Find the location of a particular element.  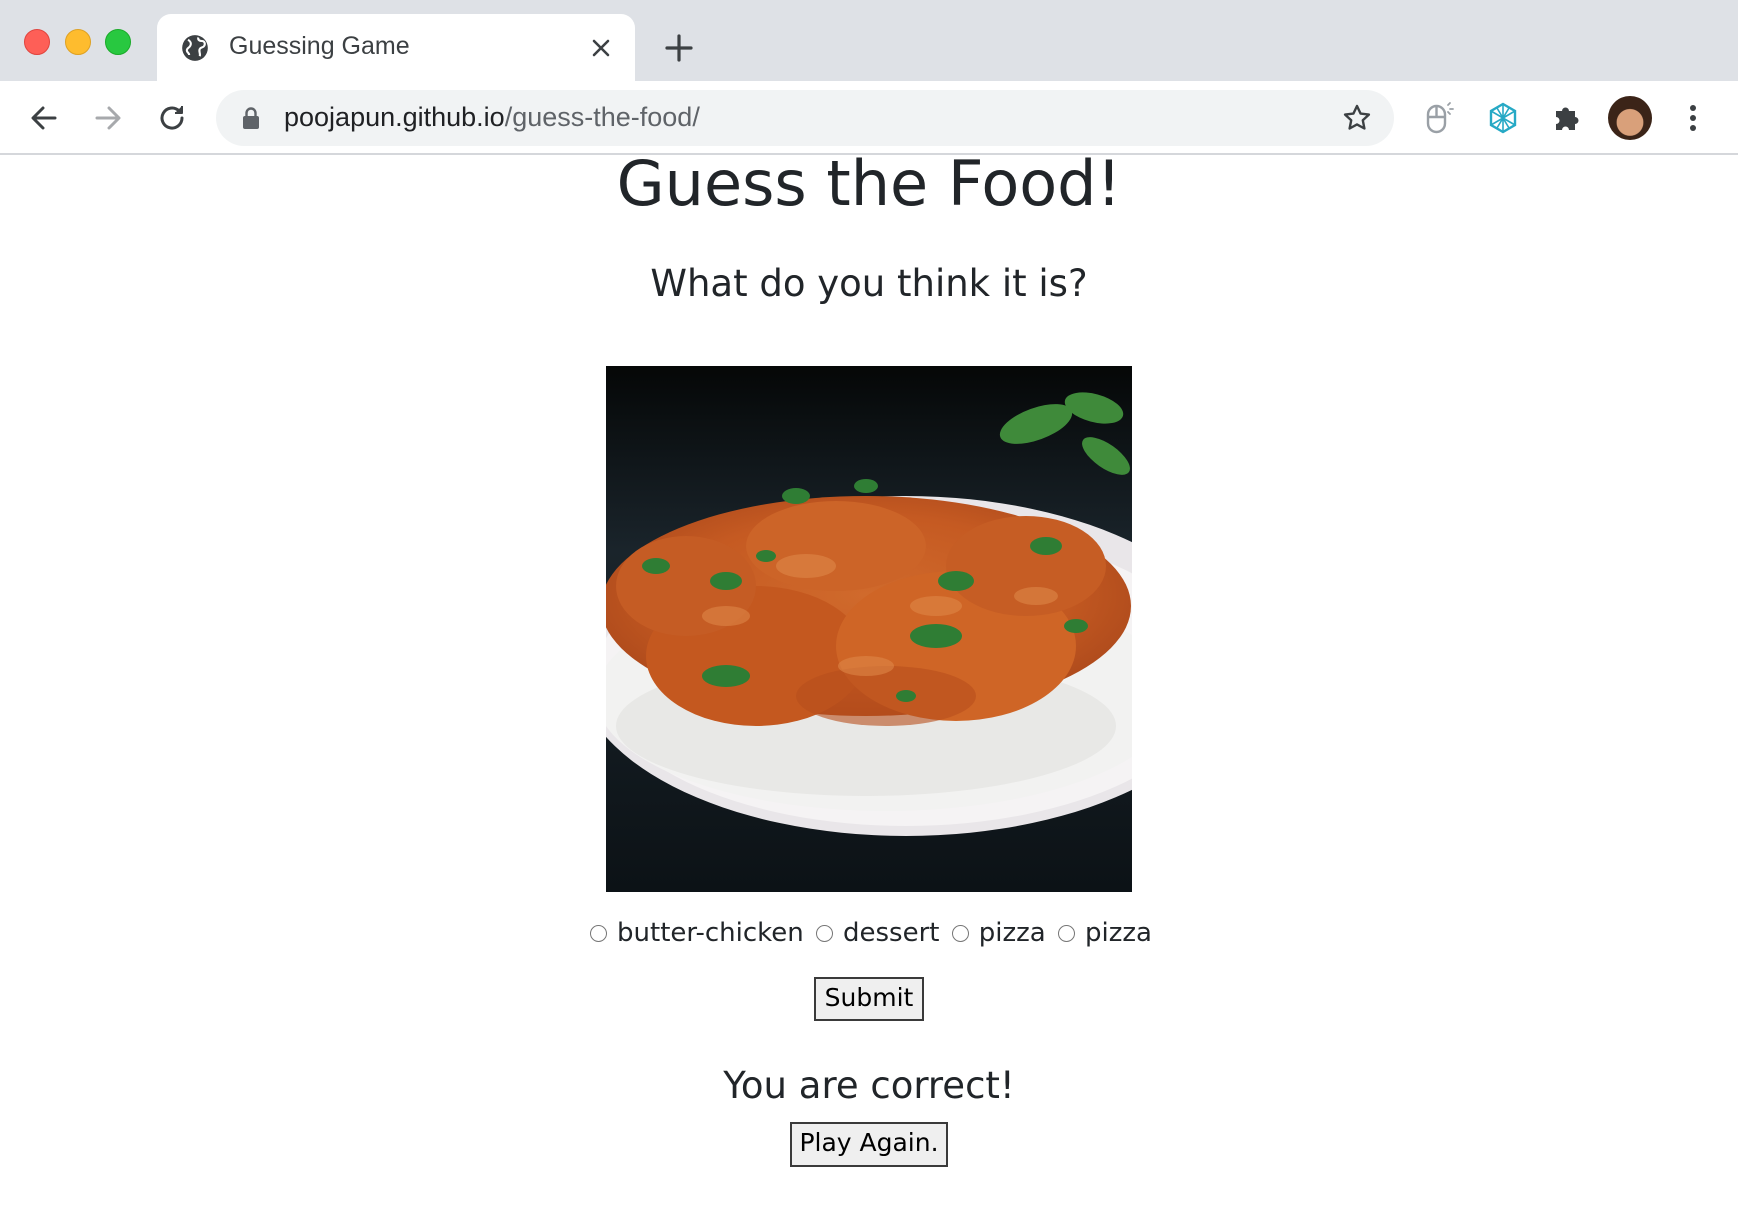

choice-label: dessert is located at coordinates (891, 933).